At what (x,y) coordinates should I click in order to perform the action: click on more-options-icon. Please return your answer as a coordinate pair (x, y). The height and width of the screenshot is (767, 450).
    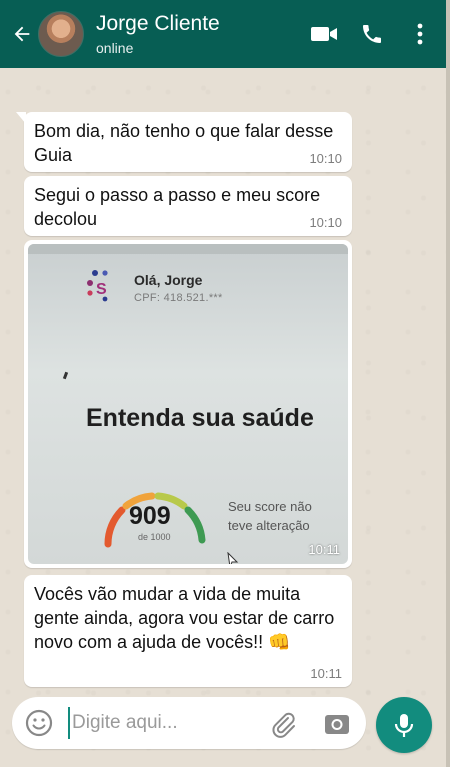
    Looking at the image, I should click on (420, 34).